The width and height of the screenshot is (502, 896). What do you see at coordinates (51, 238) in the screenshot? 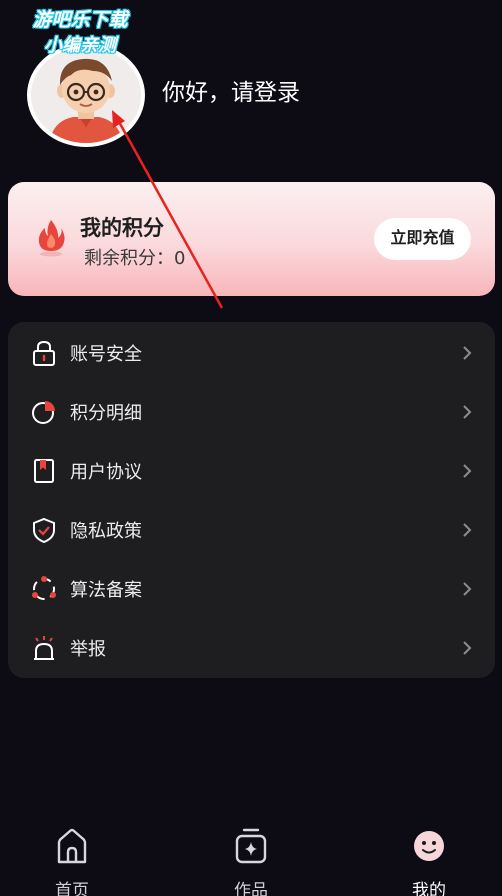
I see `fire-icon` at bounding box center [51, 238].